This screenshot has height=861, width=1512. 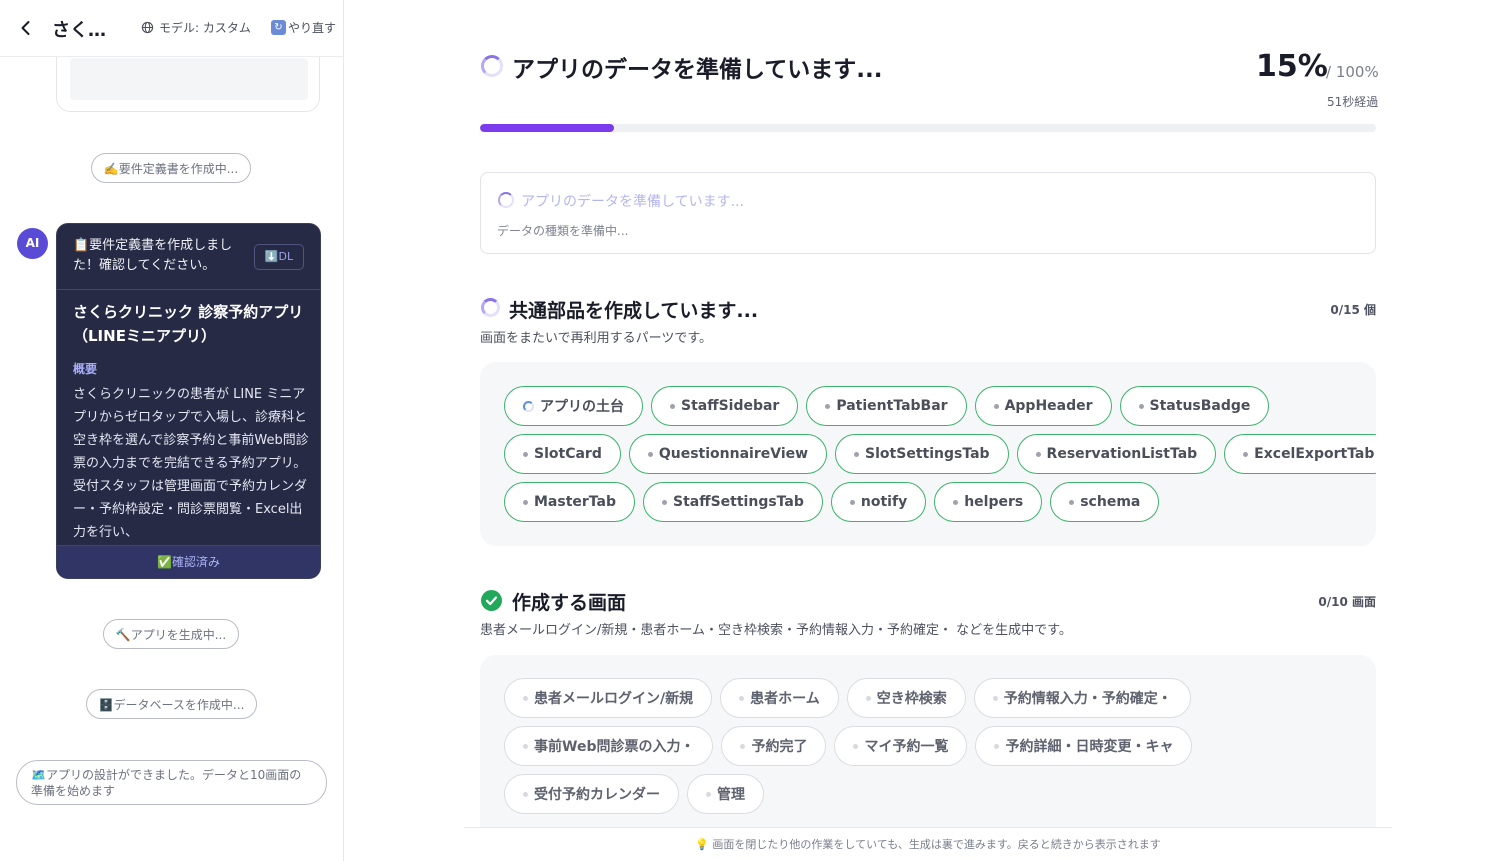 I want to click on spec-title: さくらクリニック 診察予約アプリ（LINEミニアプリ）, so click(x=188, y=324).